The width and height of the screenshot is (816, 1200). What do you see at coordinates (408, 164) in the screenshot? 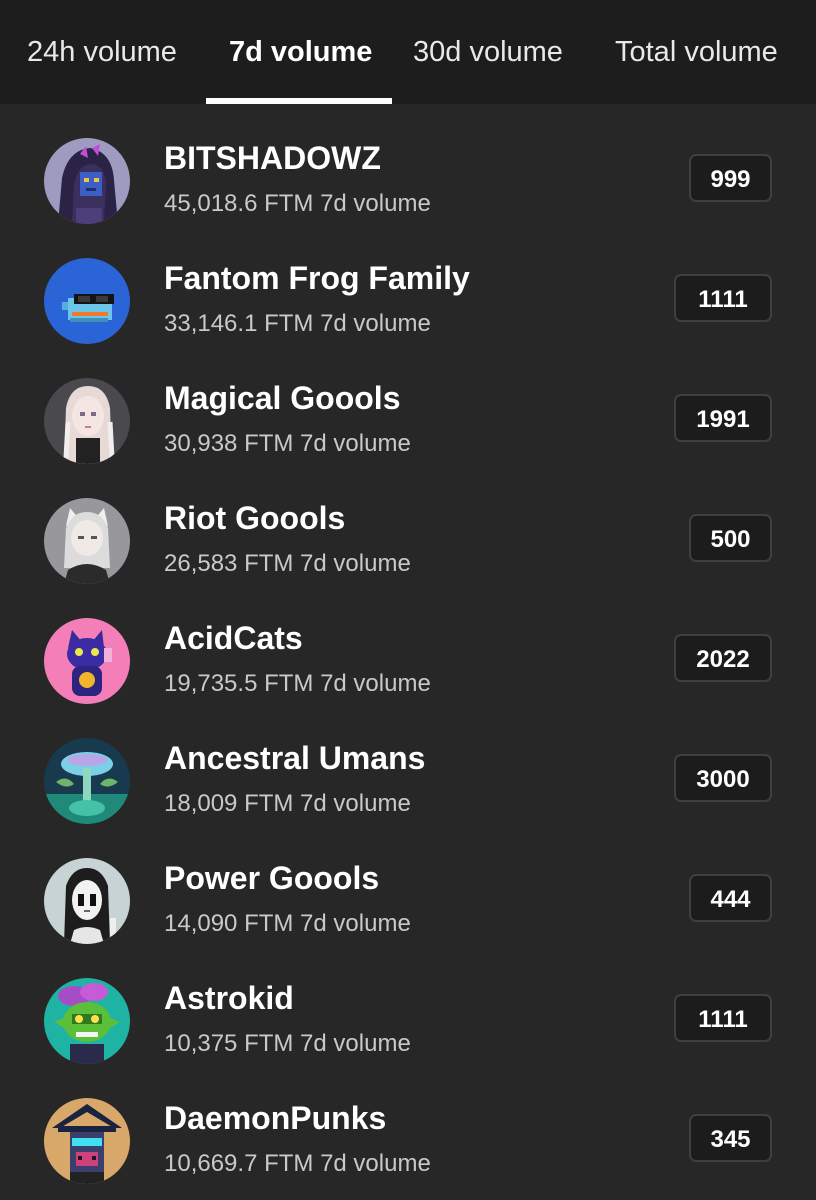
I see `list-item: BITSHADOWZ 45,018.6 FTM 7d volume 999` at bounding box center [408, 164].